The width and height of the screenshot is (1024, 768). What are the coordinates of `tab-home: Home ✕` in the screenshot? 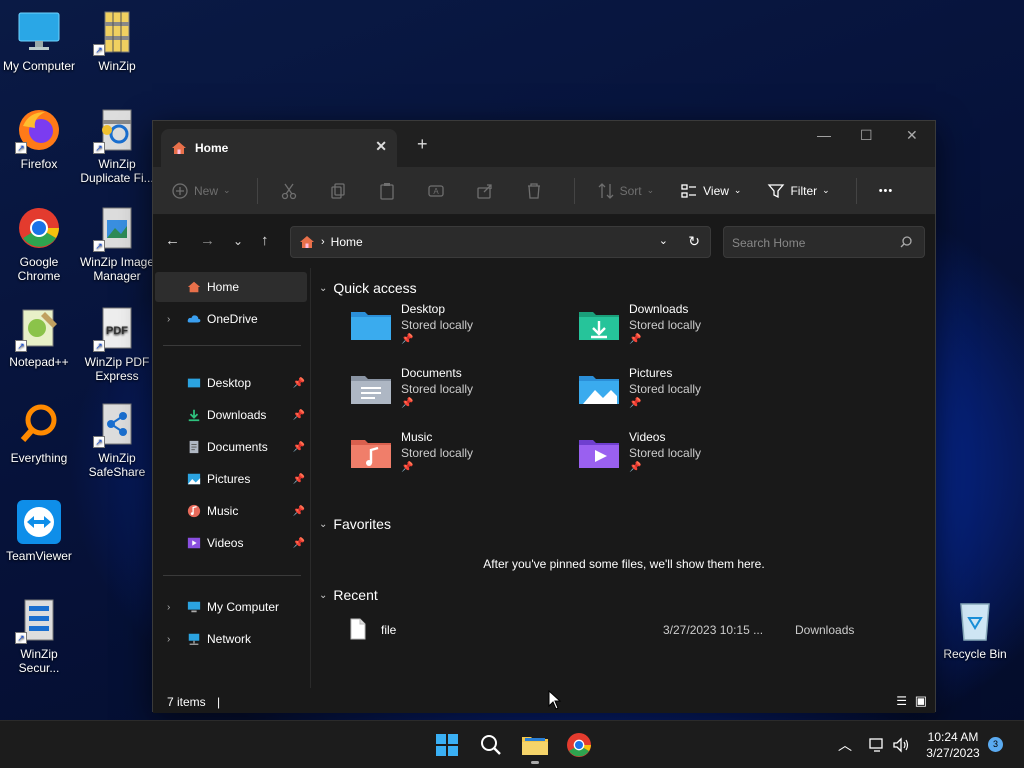 It's located at (279, 148).